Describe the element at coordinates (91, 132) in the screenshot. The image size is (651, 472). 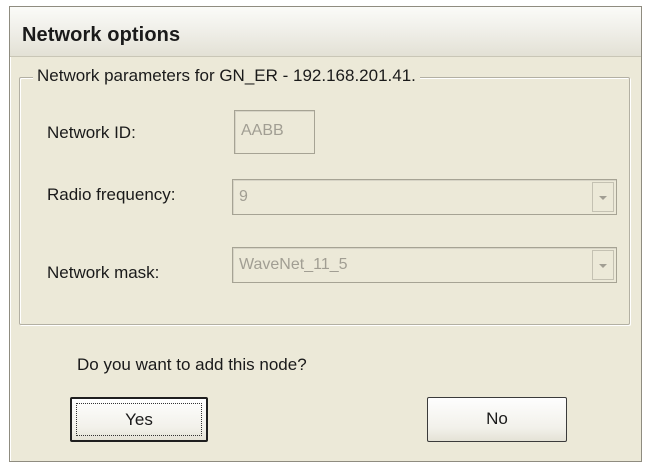
I see `network-id-label: Network ID:` at that location.